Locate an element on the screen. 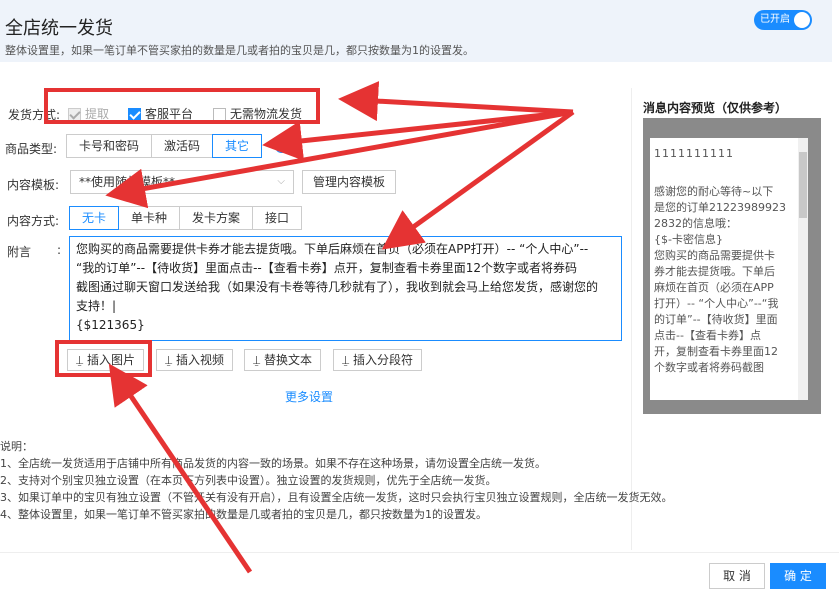 This screenshot has width=839, height=589. arrow-to-insert-image is located at coordinates (180, 468).